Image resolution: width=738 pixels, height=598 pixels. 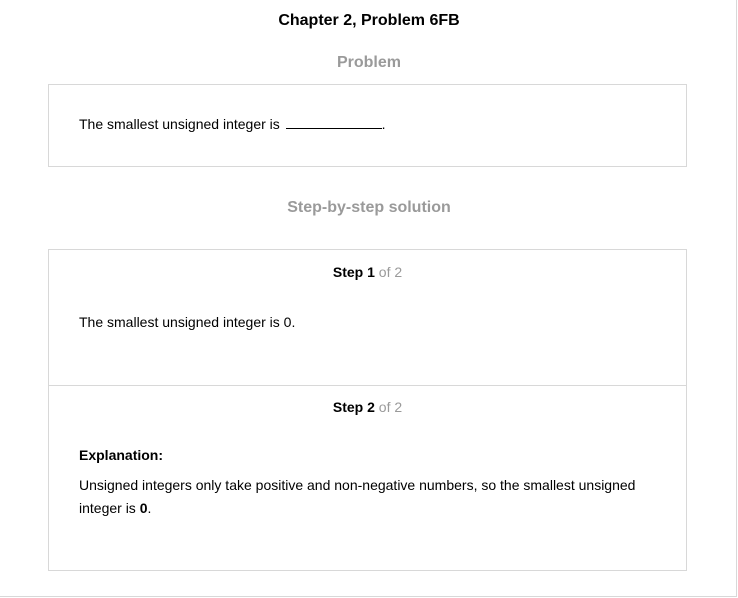 What do you see at coordinates (369, 20) in the screenshot?
I see `page-title: Chapter 2, Problem 6FB` at bounding box center [369, 20].